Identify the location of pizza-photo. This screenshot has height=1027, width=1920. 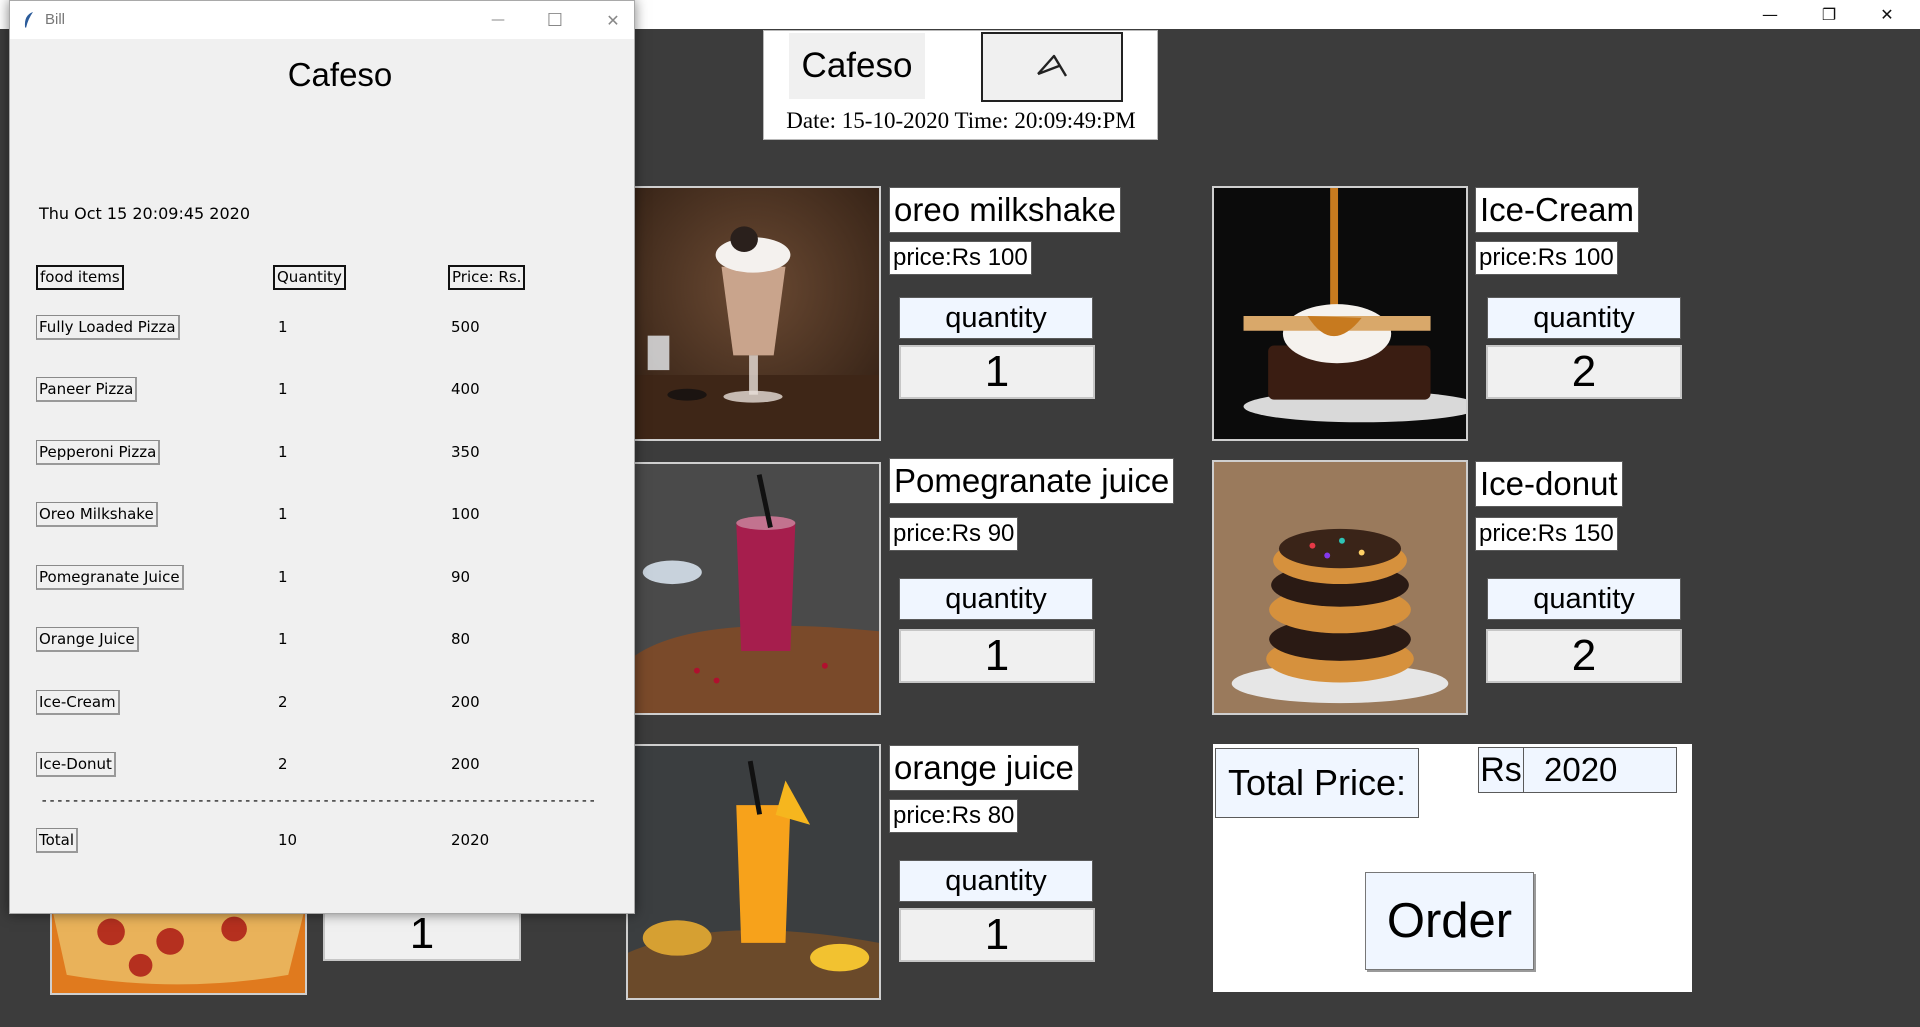
(178, 950).